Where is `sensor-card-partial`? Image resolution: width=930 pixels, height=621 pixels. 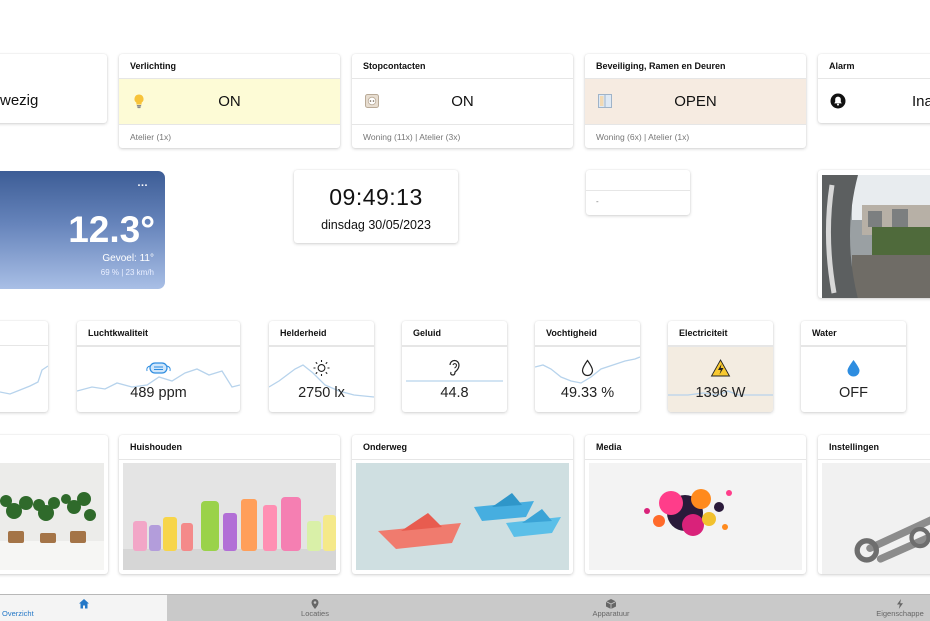
sensor-card-partial is located at coordinates (24, 366).